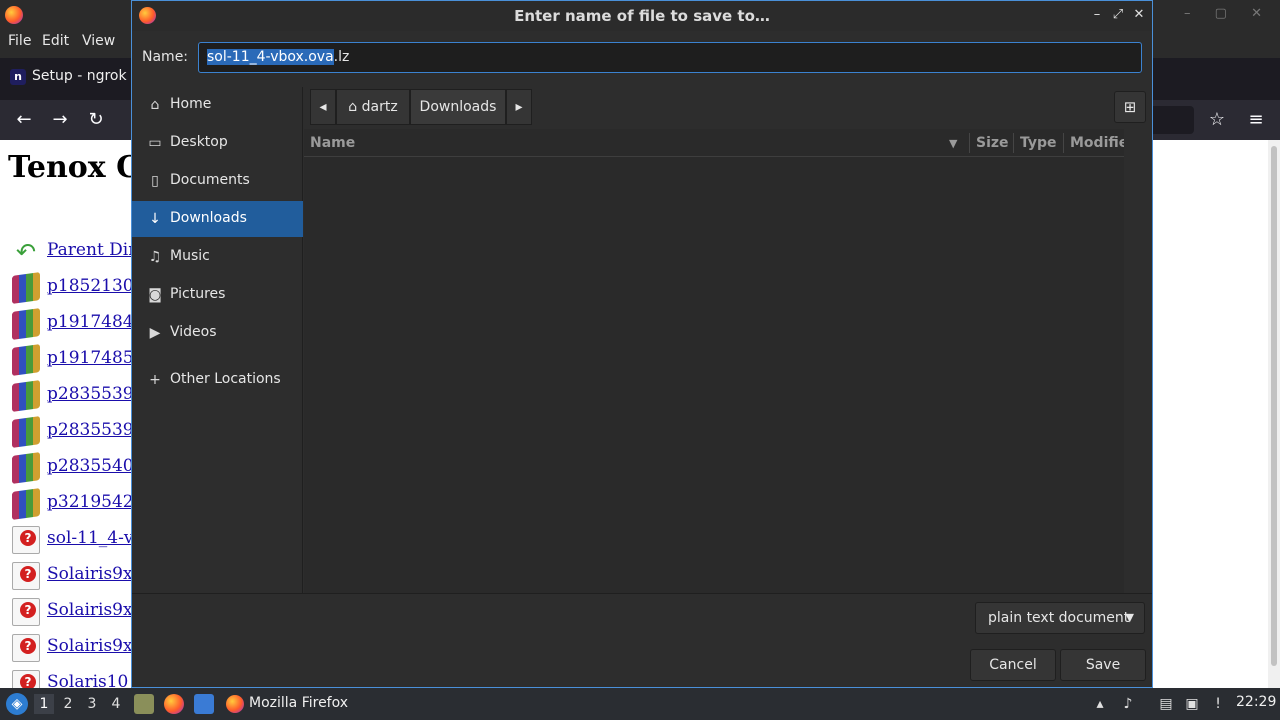 Image resolution: width=1280 pixels, height=720 pixels. Describe the element at coordinates (199, 142) in the screenshot. I see `sidebar-item-label: Desktop` at that location.